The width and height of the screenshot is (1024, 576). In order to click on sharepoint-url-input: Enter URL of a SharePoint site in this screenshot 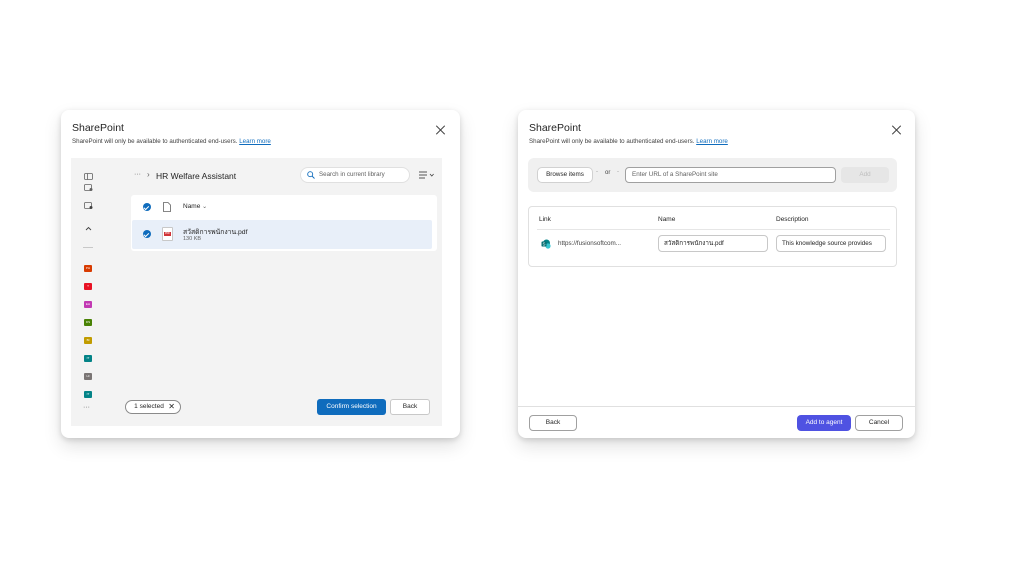, I will do `click(730, 175)`.